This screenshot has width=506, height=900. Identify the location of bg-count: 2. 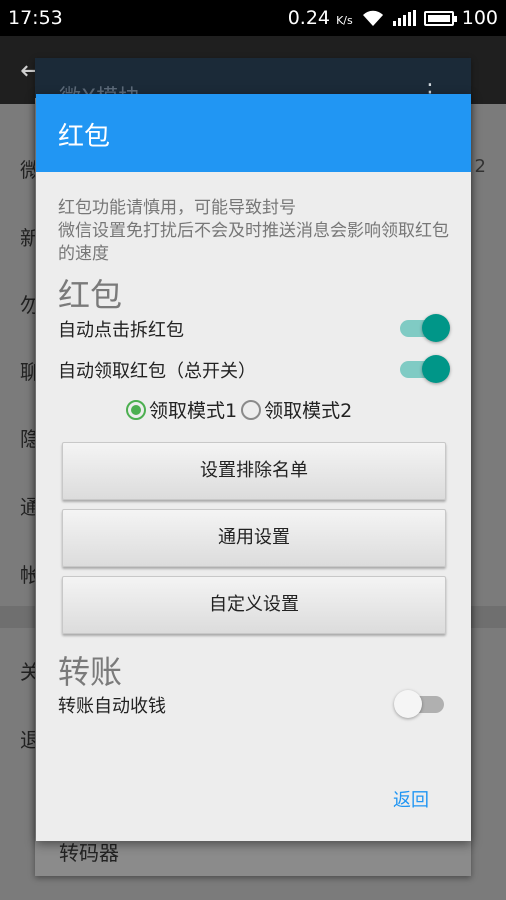
(480, 166).